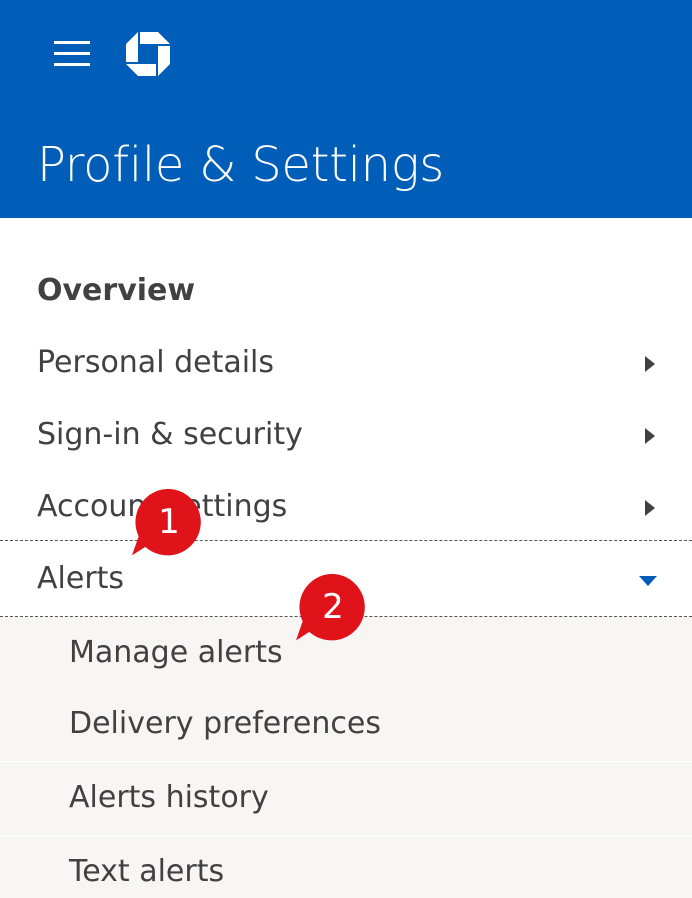 Image resolution: width=692 pixels, height=898 pixels. I want to click on callout-number: 1, so click(169, 522).